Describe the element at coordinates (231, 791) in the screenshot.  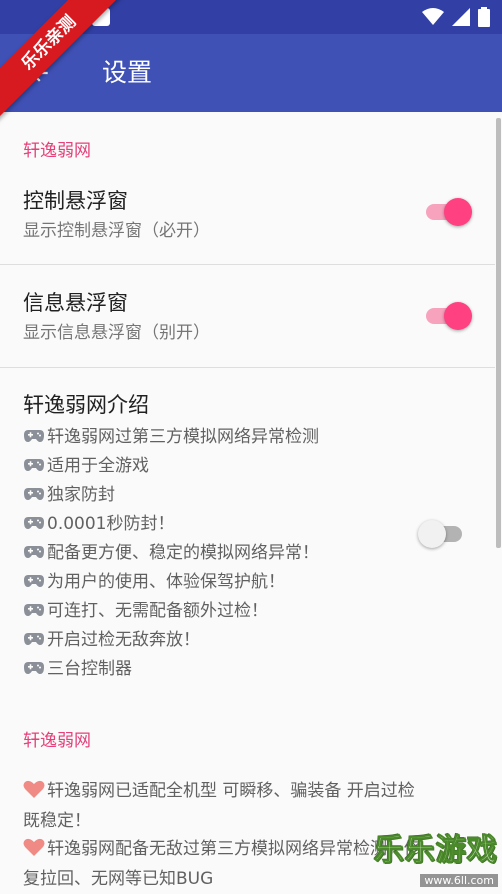
I see `note-text: 轩逸弱网已适配全机型 可瞬移、骗装备 开启过检` at that location.